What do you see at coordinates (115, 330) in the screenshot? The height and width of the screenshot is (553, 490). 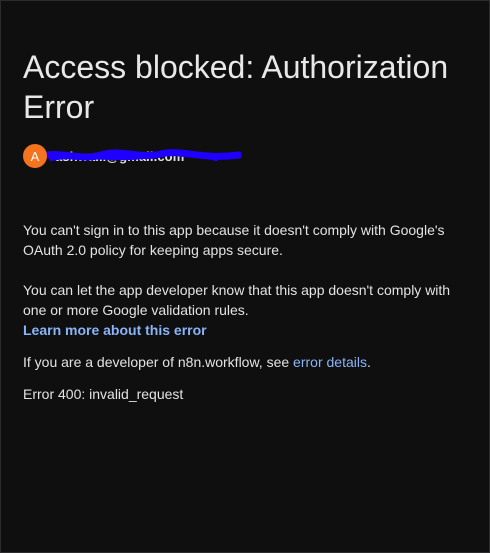 I see `learn-more-link: Learn more about this error` at bounding box center [115, 330].